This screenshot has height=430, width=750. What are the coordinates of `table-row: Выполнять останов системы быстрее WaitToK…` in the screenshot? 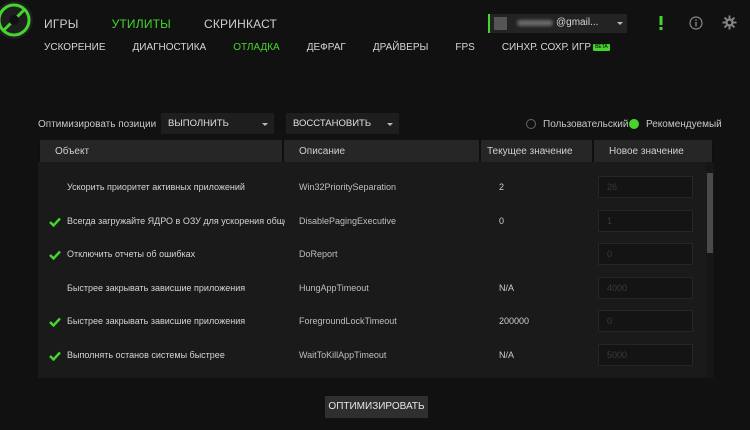 It's located at (372, 356).